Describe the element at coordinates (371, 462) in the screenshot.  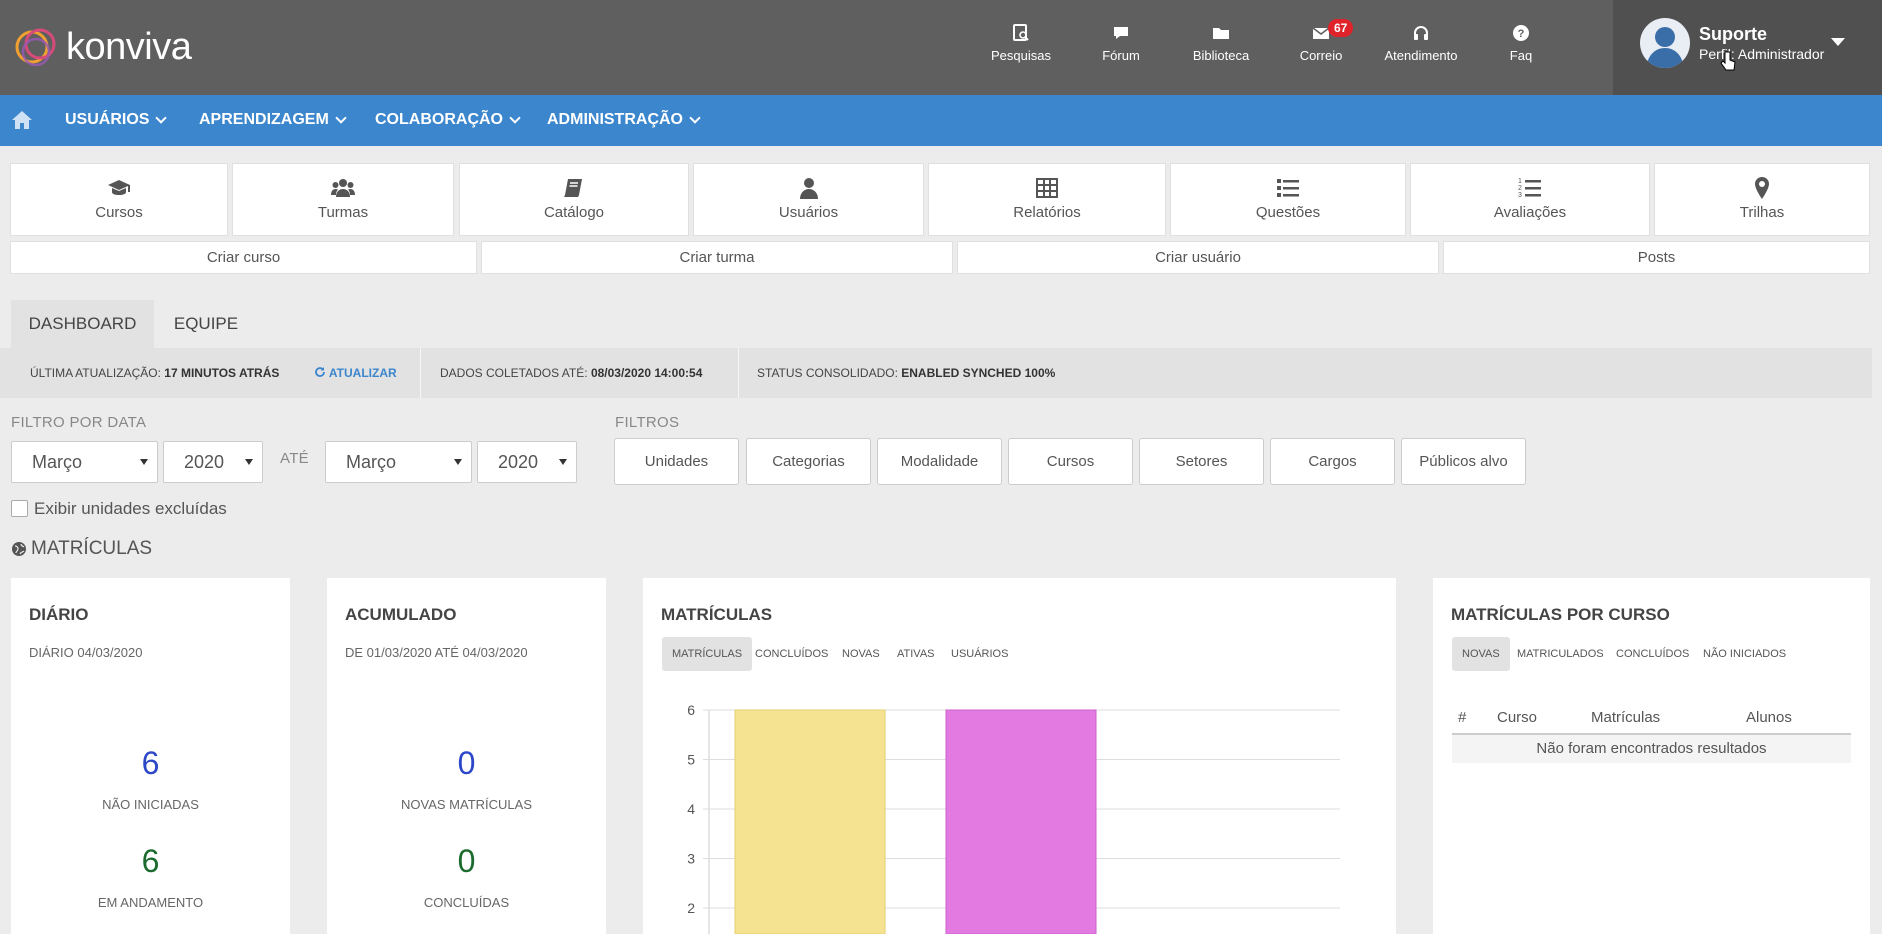
I see `select-value: Março` at that location.